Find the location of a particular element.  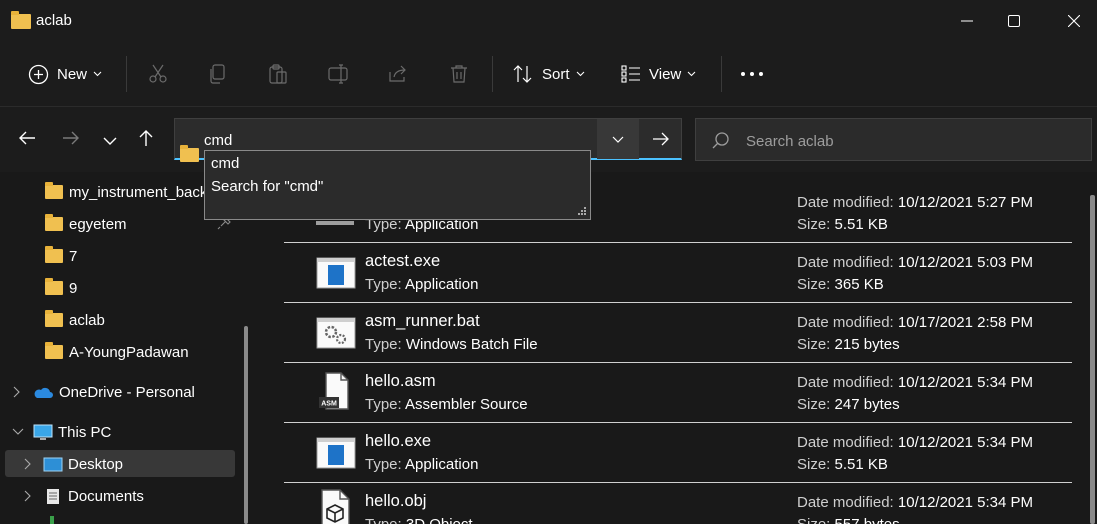

paste-button is located at coordinates (278, 74).